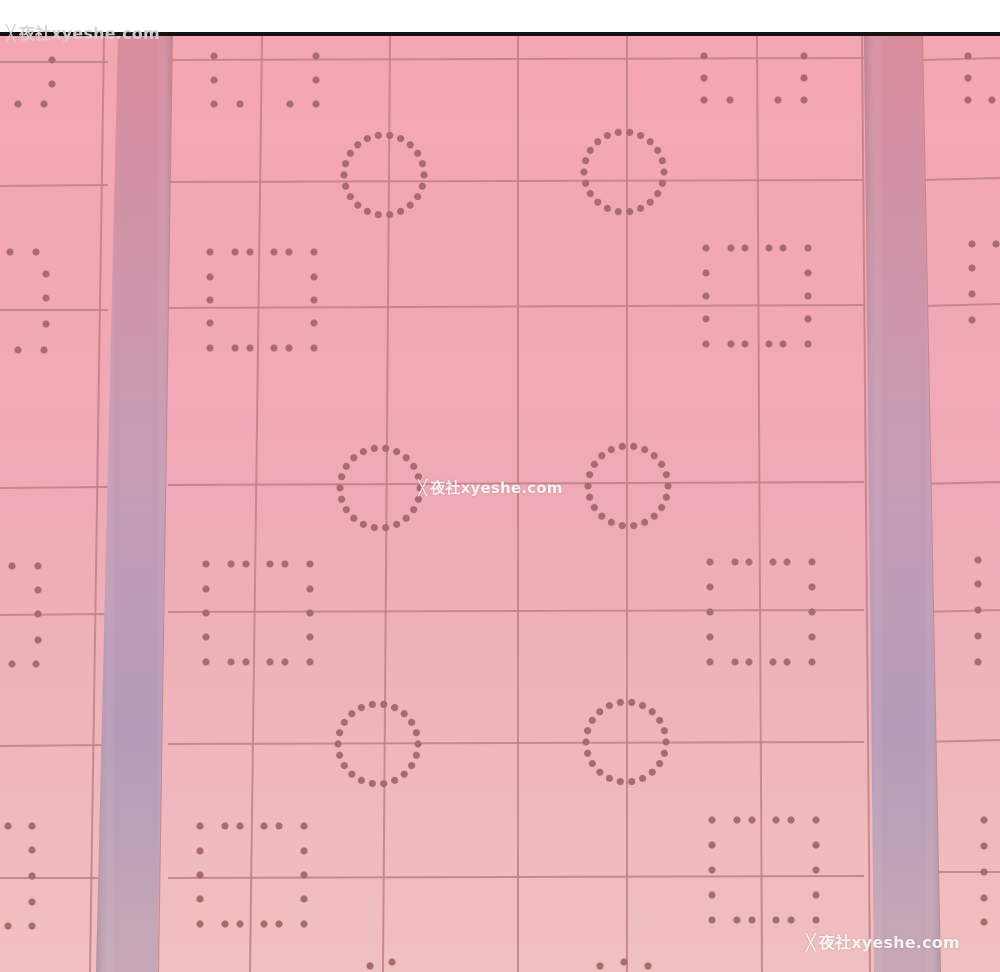 The height and width of the screenshot is (972, 1000). I want to click on watermark-x-icon: ╳, so click(423, 488).